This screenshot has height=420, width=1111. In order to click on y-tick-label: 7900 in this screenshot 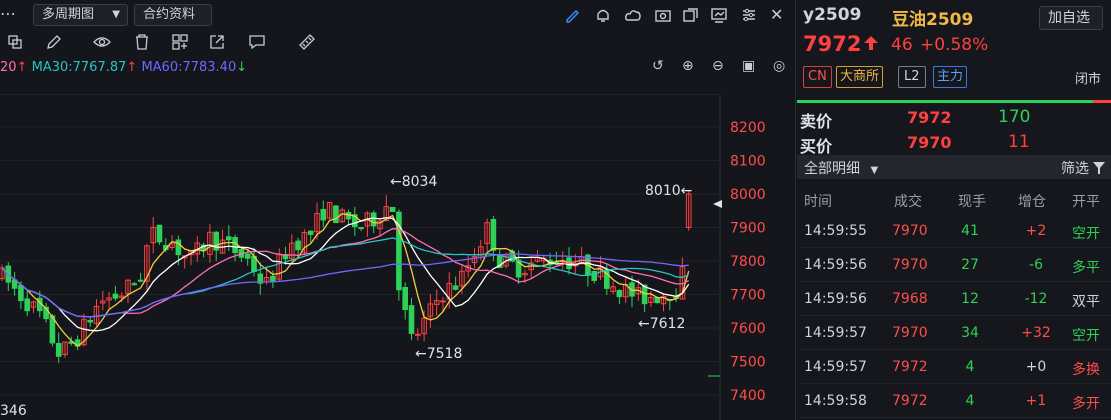, I will do `click(748, 229)`.